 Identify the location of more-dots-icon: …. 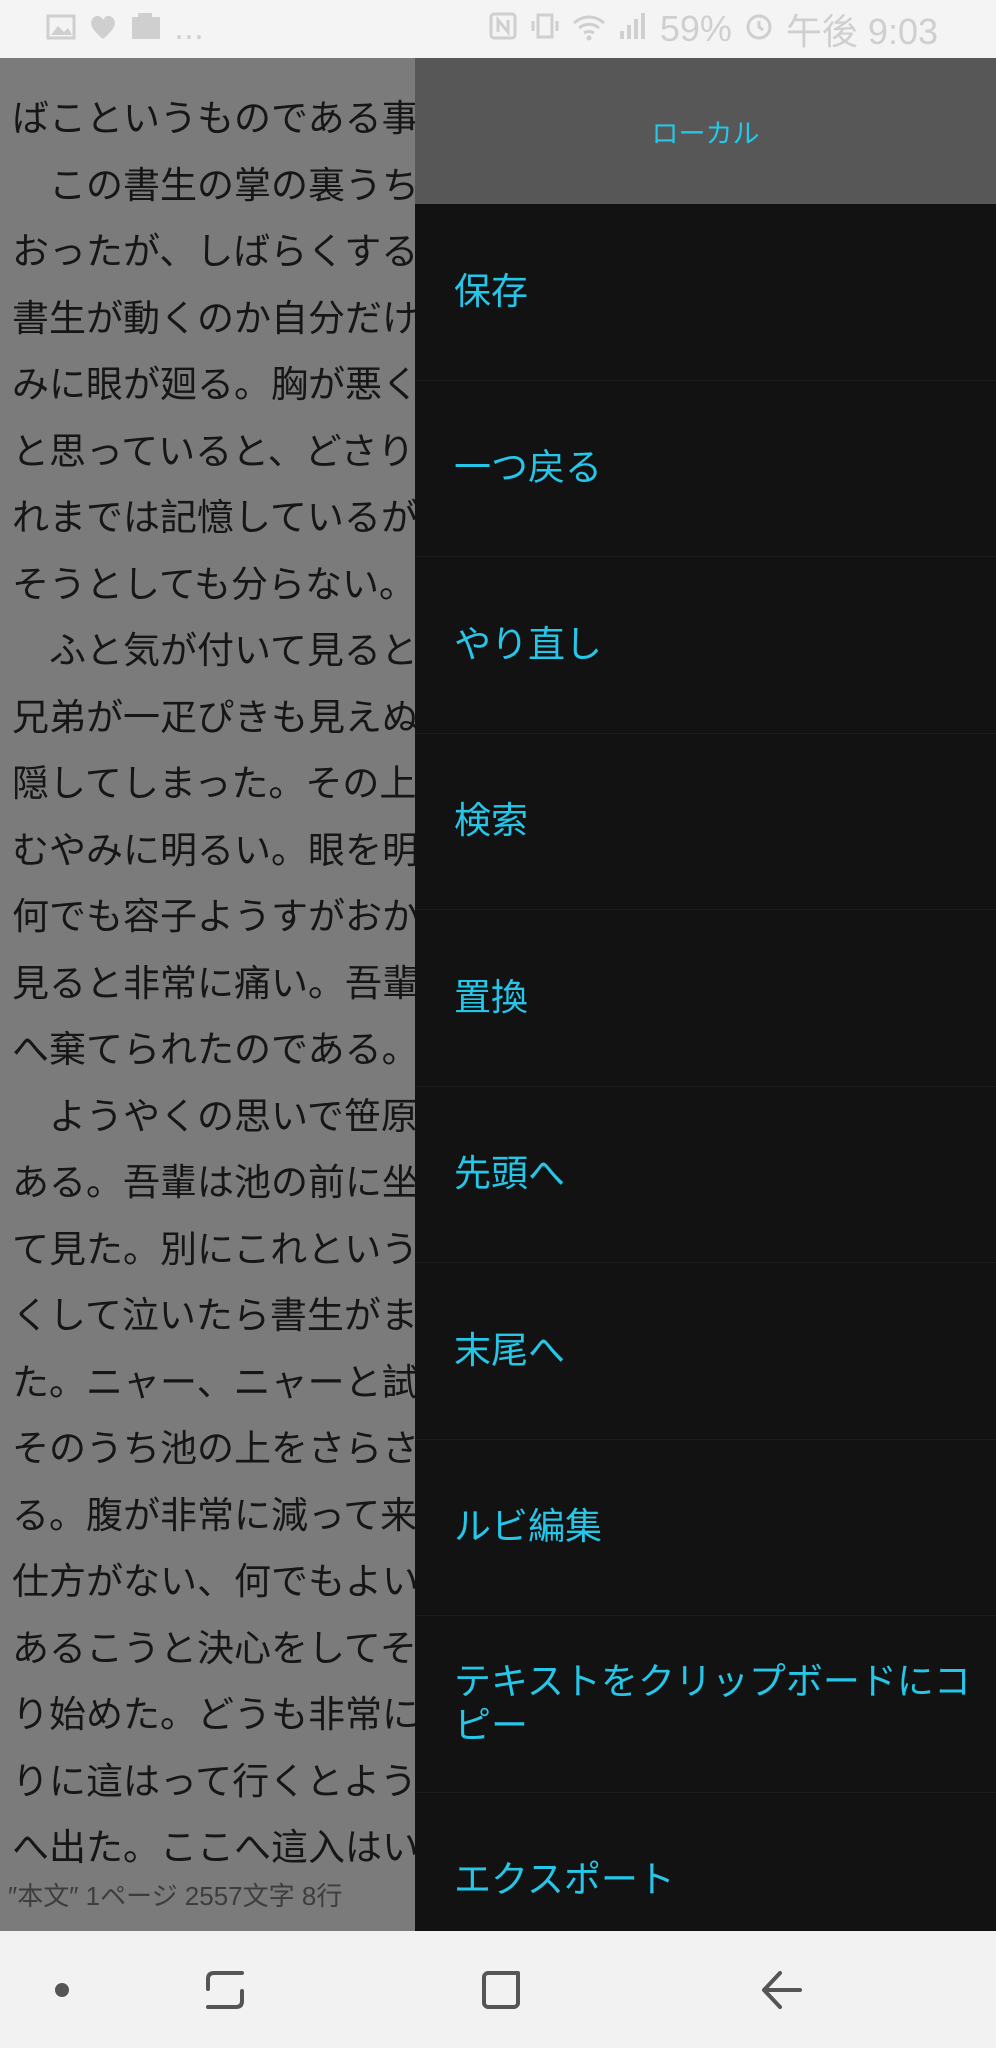
(190, 29).